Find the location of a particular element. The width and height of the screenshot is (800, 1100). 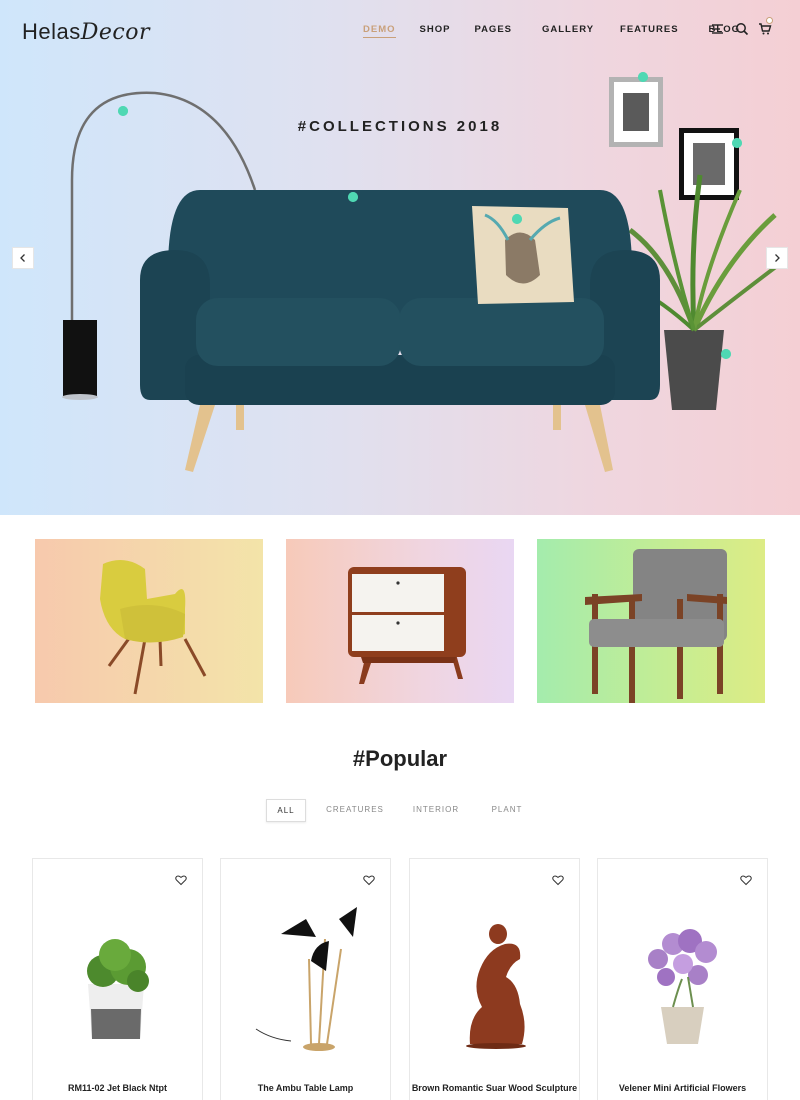

category-banner-armchair is located at coordinates (149, 621).